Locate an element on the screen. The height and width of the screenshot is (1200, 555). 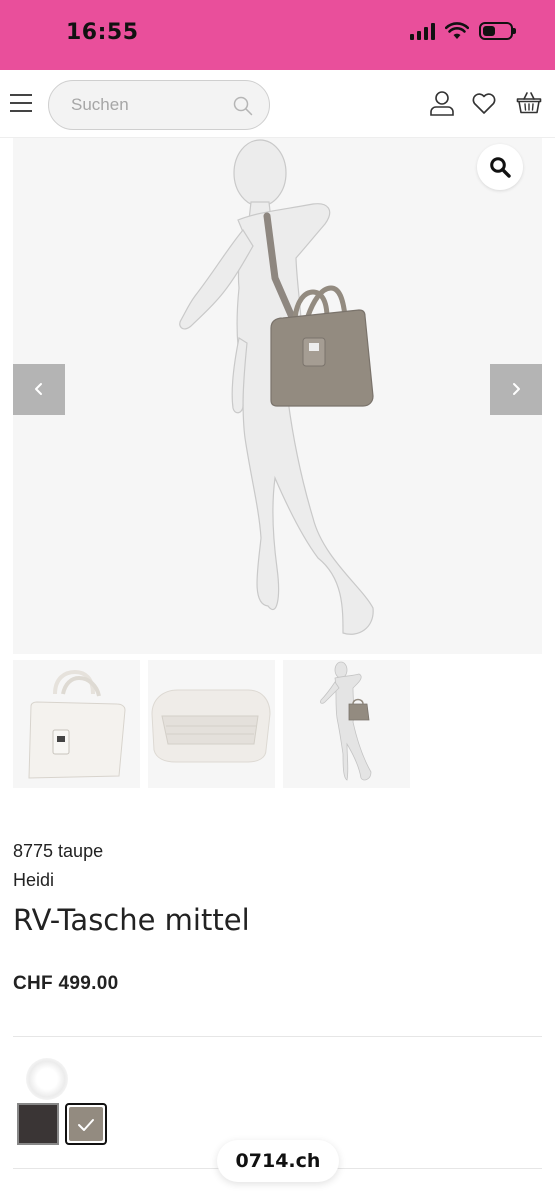
thumbnail-strip is located at coordinates (211, 724).